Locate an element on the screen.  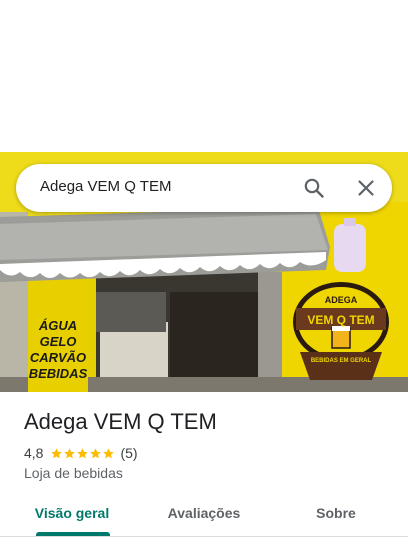
star-rating is located at coordinates (82, 453).